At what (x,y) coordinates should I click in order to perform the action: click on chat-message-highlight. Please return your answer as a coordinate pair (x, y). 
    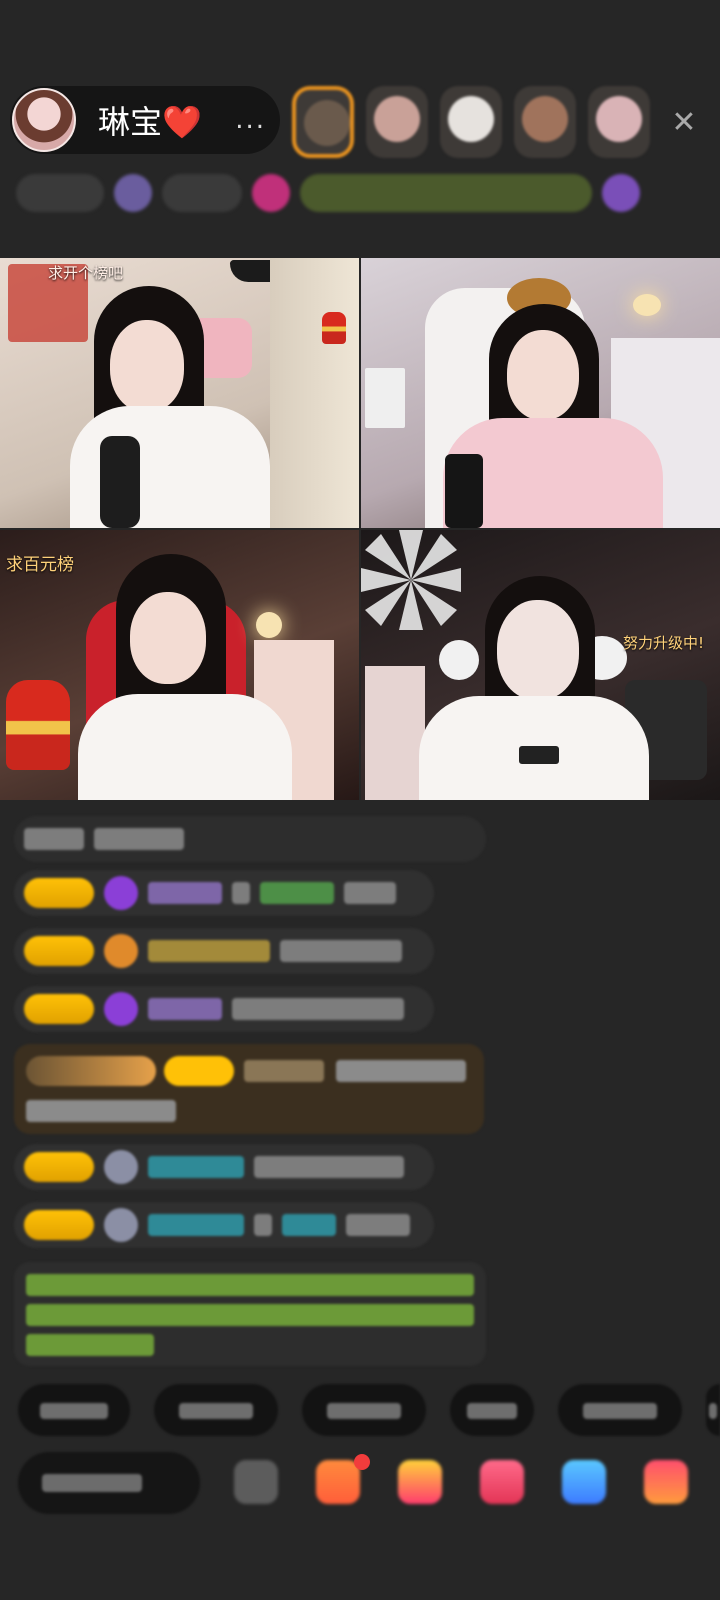
    Looking at the image, I should click on (249, 1089).